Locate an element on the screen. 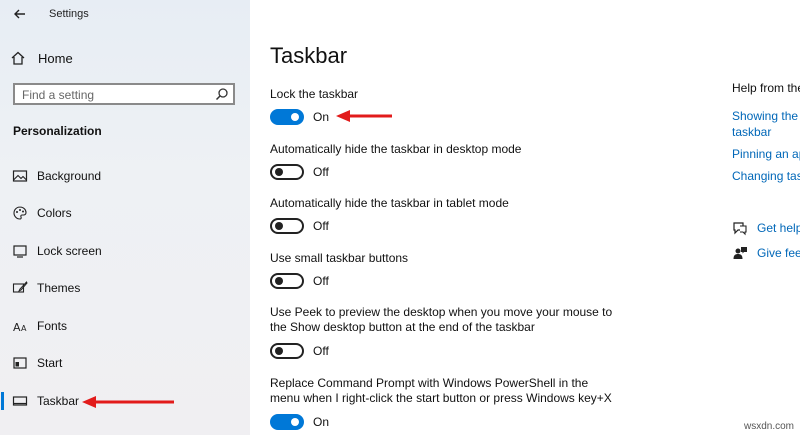  sidebar-item-lock-screen: Lock screen is located at coordinates (125, 251).